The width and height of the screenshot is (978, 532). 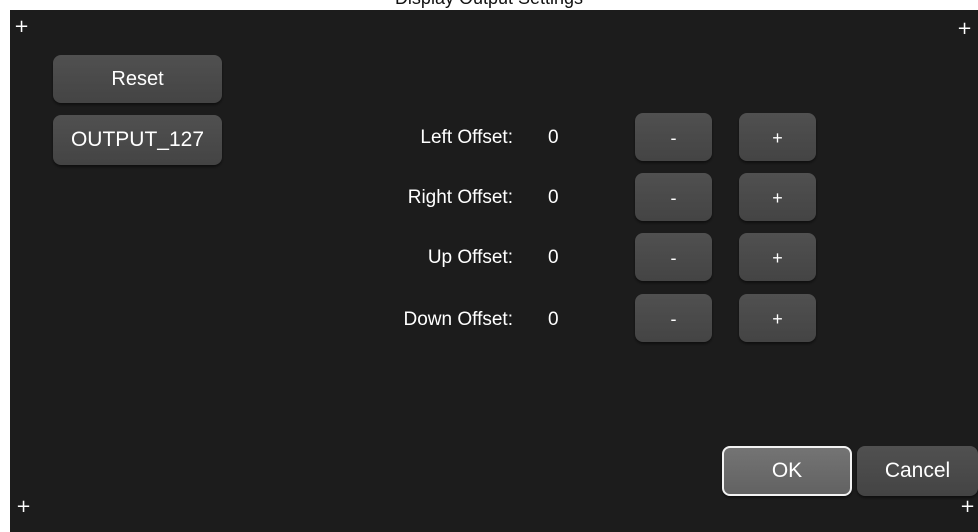 What do you see at coordinates (777, 197) in the screenshot?
I see `right-offset-increase-button: +` at bounding box center [777, 197].